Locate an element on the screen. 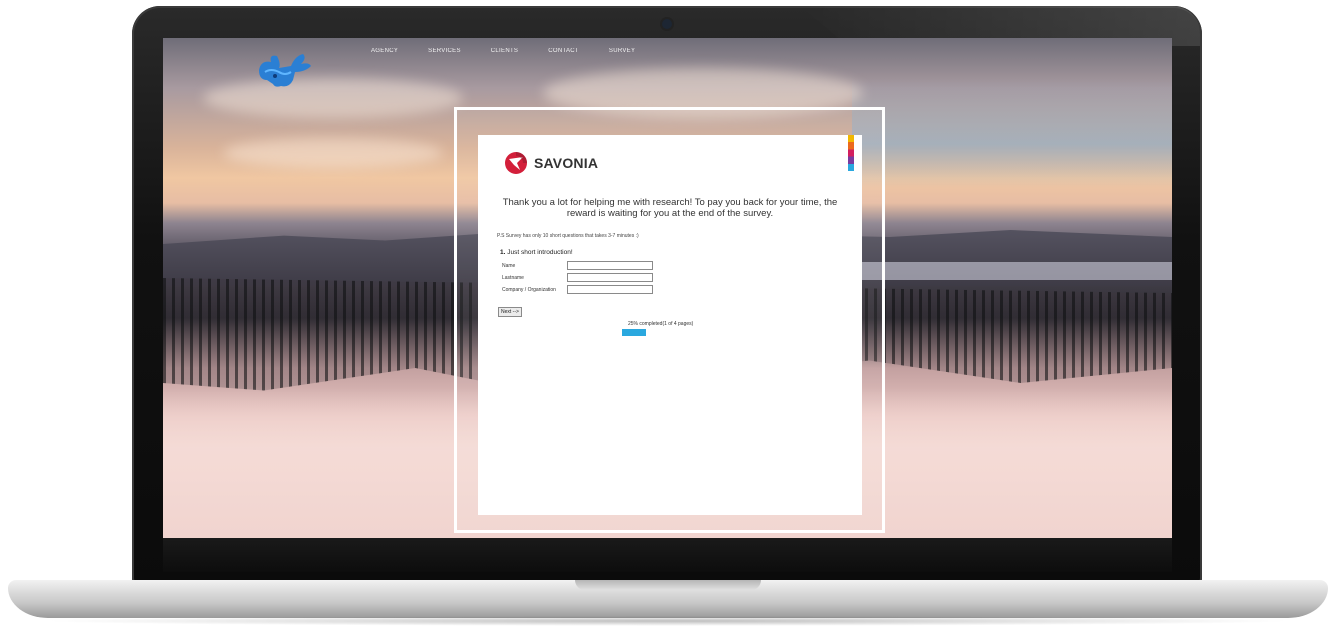  brand: SAVONIA is located at coordinates (551, 163).